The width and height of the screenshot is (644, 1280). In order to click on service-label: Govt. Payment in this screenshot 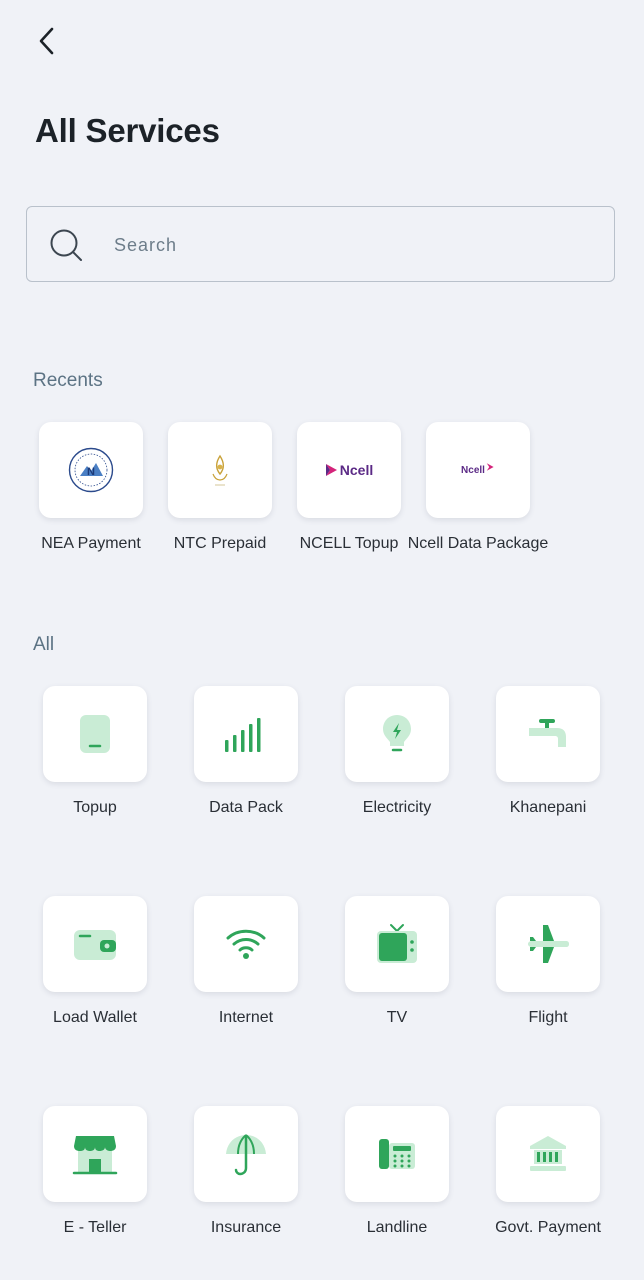, I will do `click(548, 1227)`.